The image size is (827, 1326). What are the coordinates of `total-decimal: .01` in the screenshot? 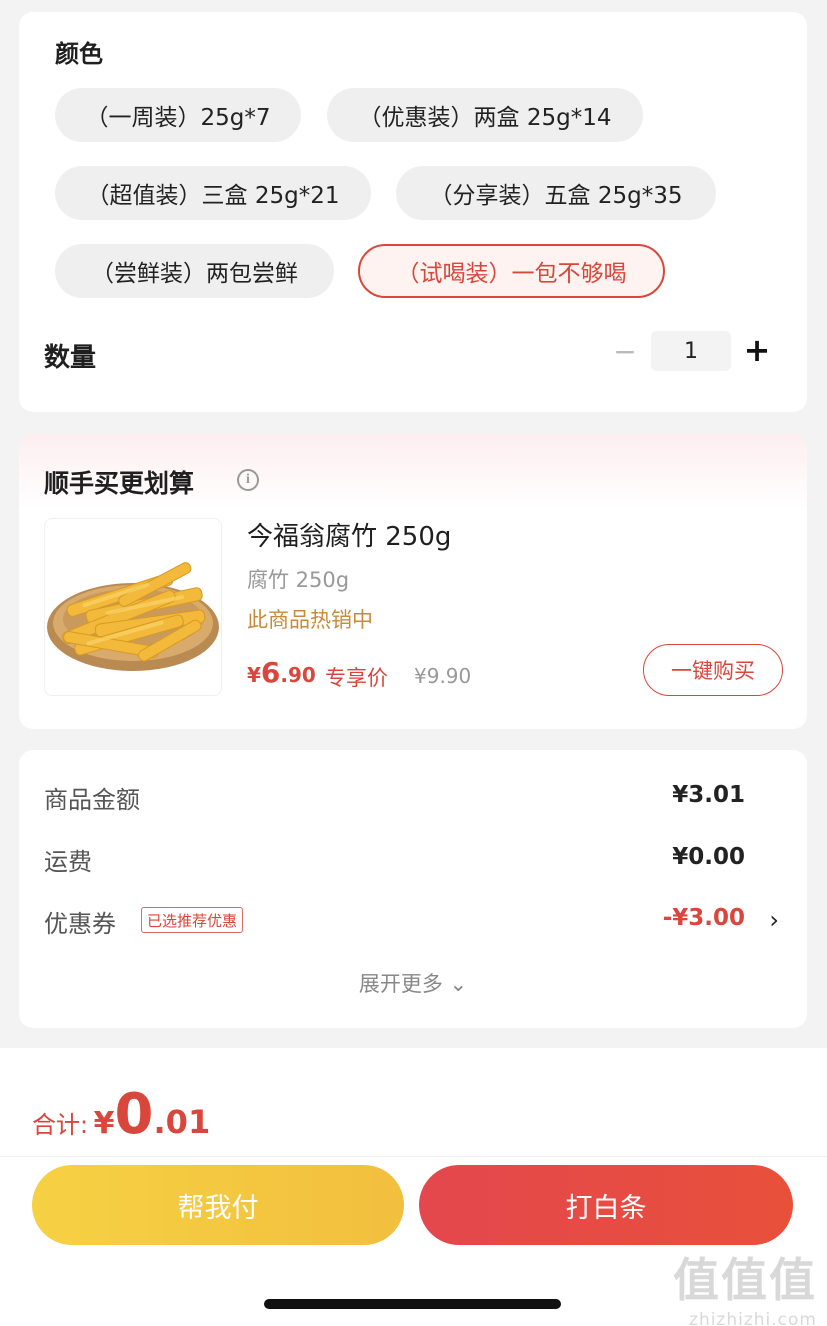 It's located at (182, 1122).